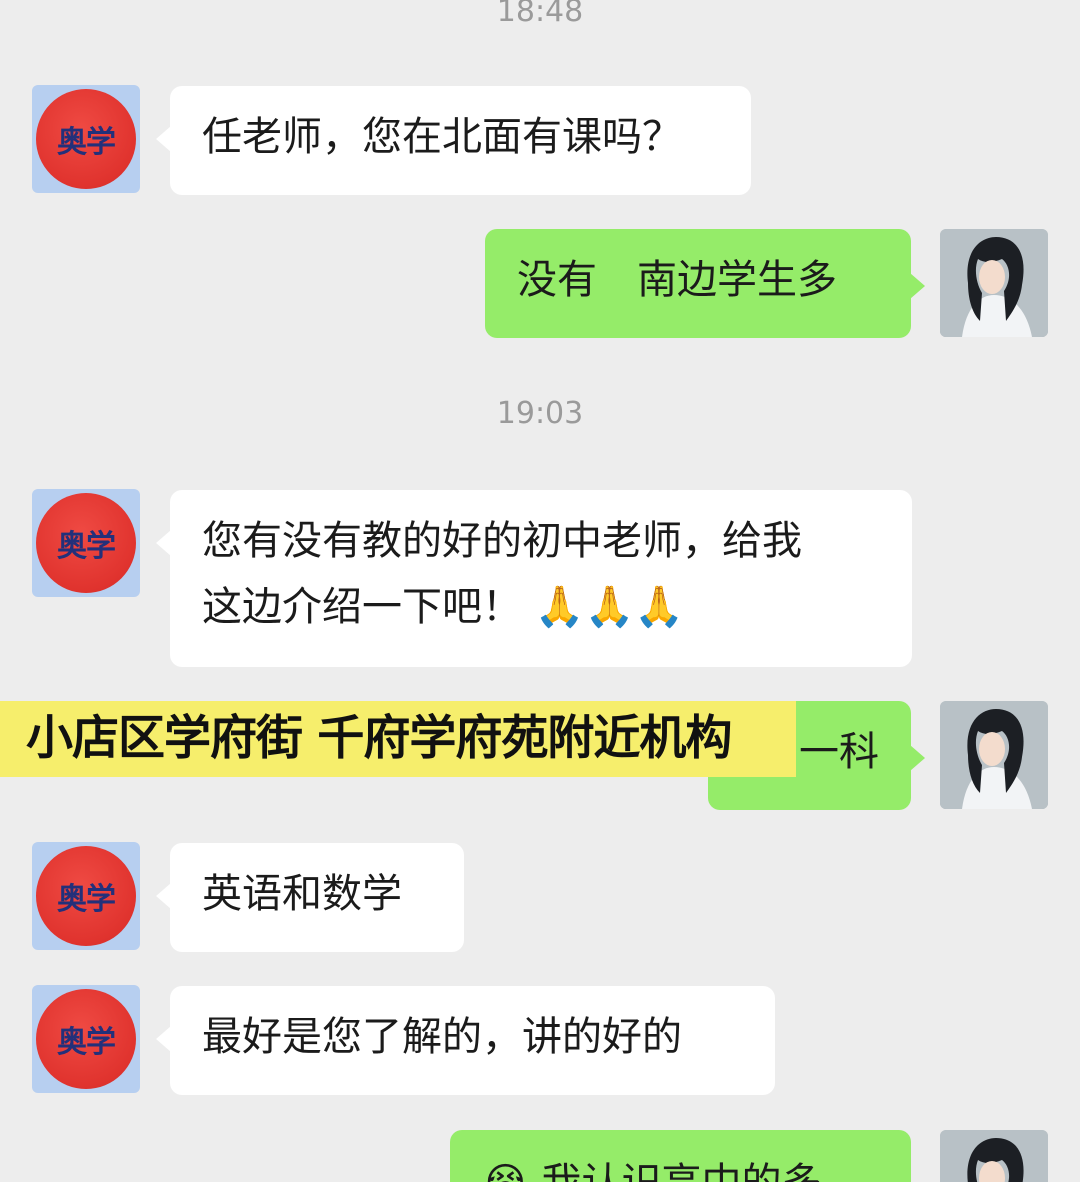  Describe the element at coordinates (681, 1171) in the screenshot. I see `message-text: 我认识高中的多` at that location.